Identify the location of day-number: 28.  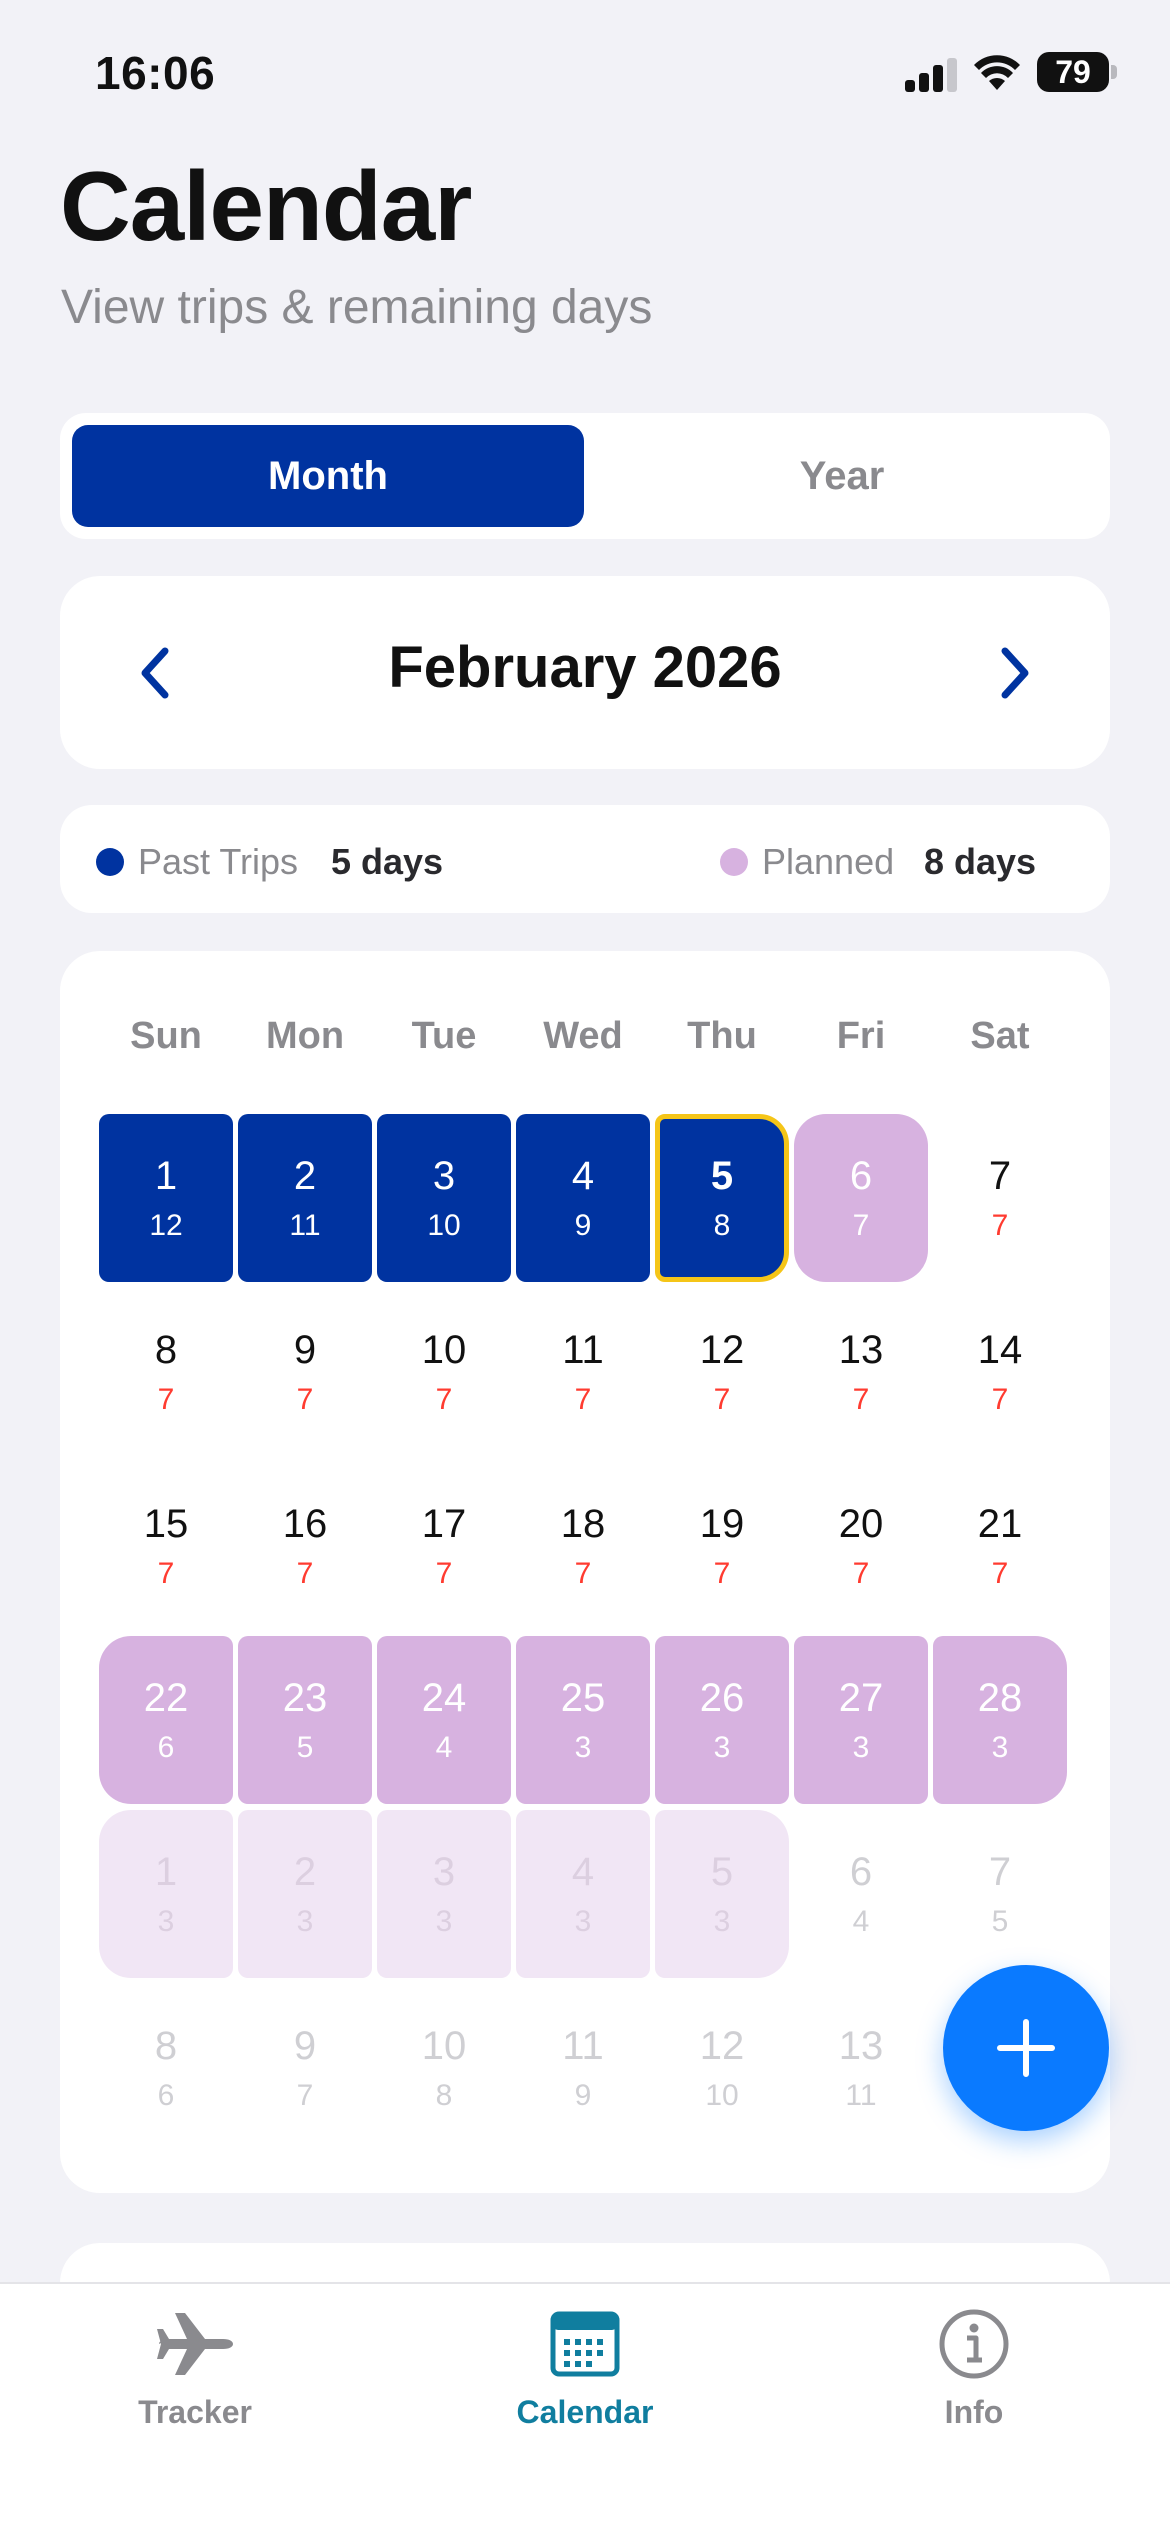
(1000, 1698).